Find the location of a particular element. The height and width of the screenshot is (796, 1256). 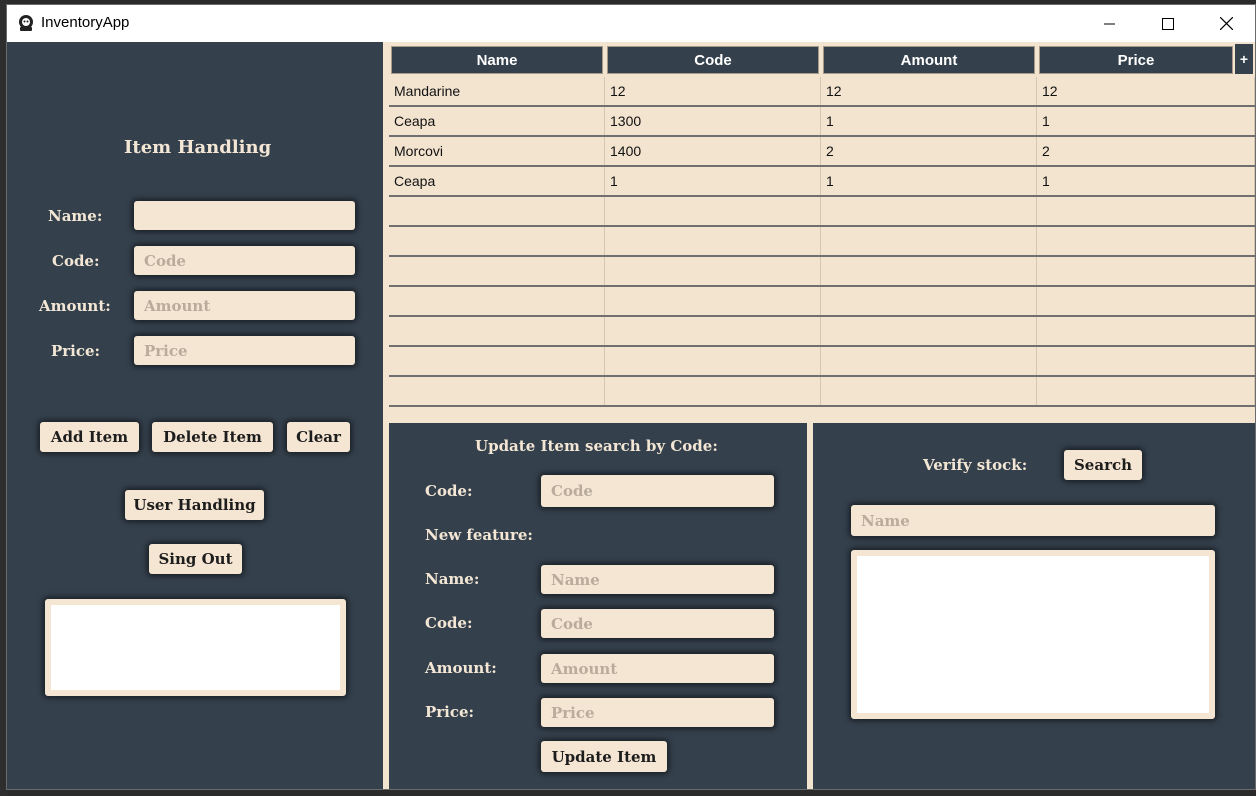

table-row: Ceapa 1300 1 1 is located at coordinates (822, 122).